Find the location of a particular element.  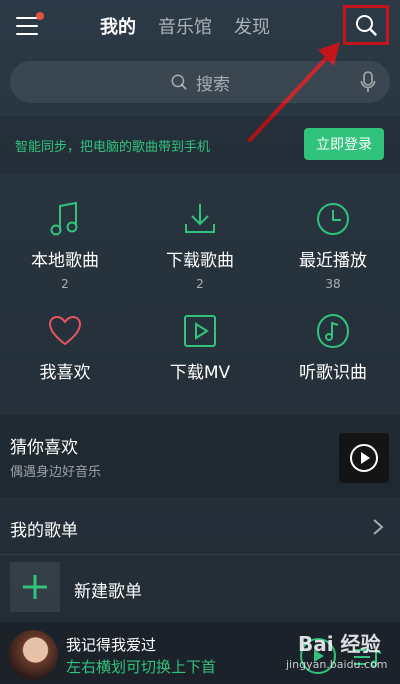

my-playlists-row: 我的歌单 is located at coordinates (200, 527).